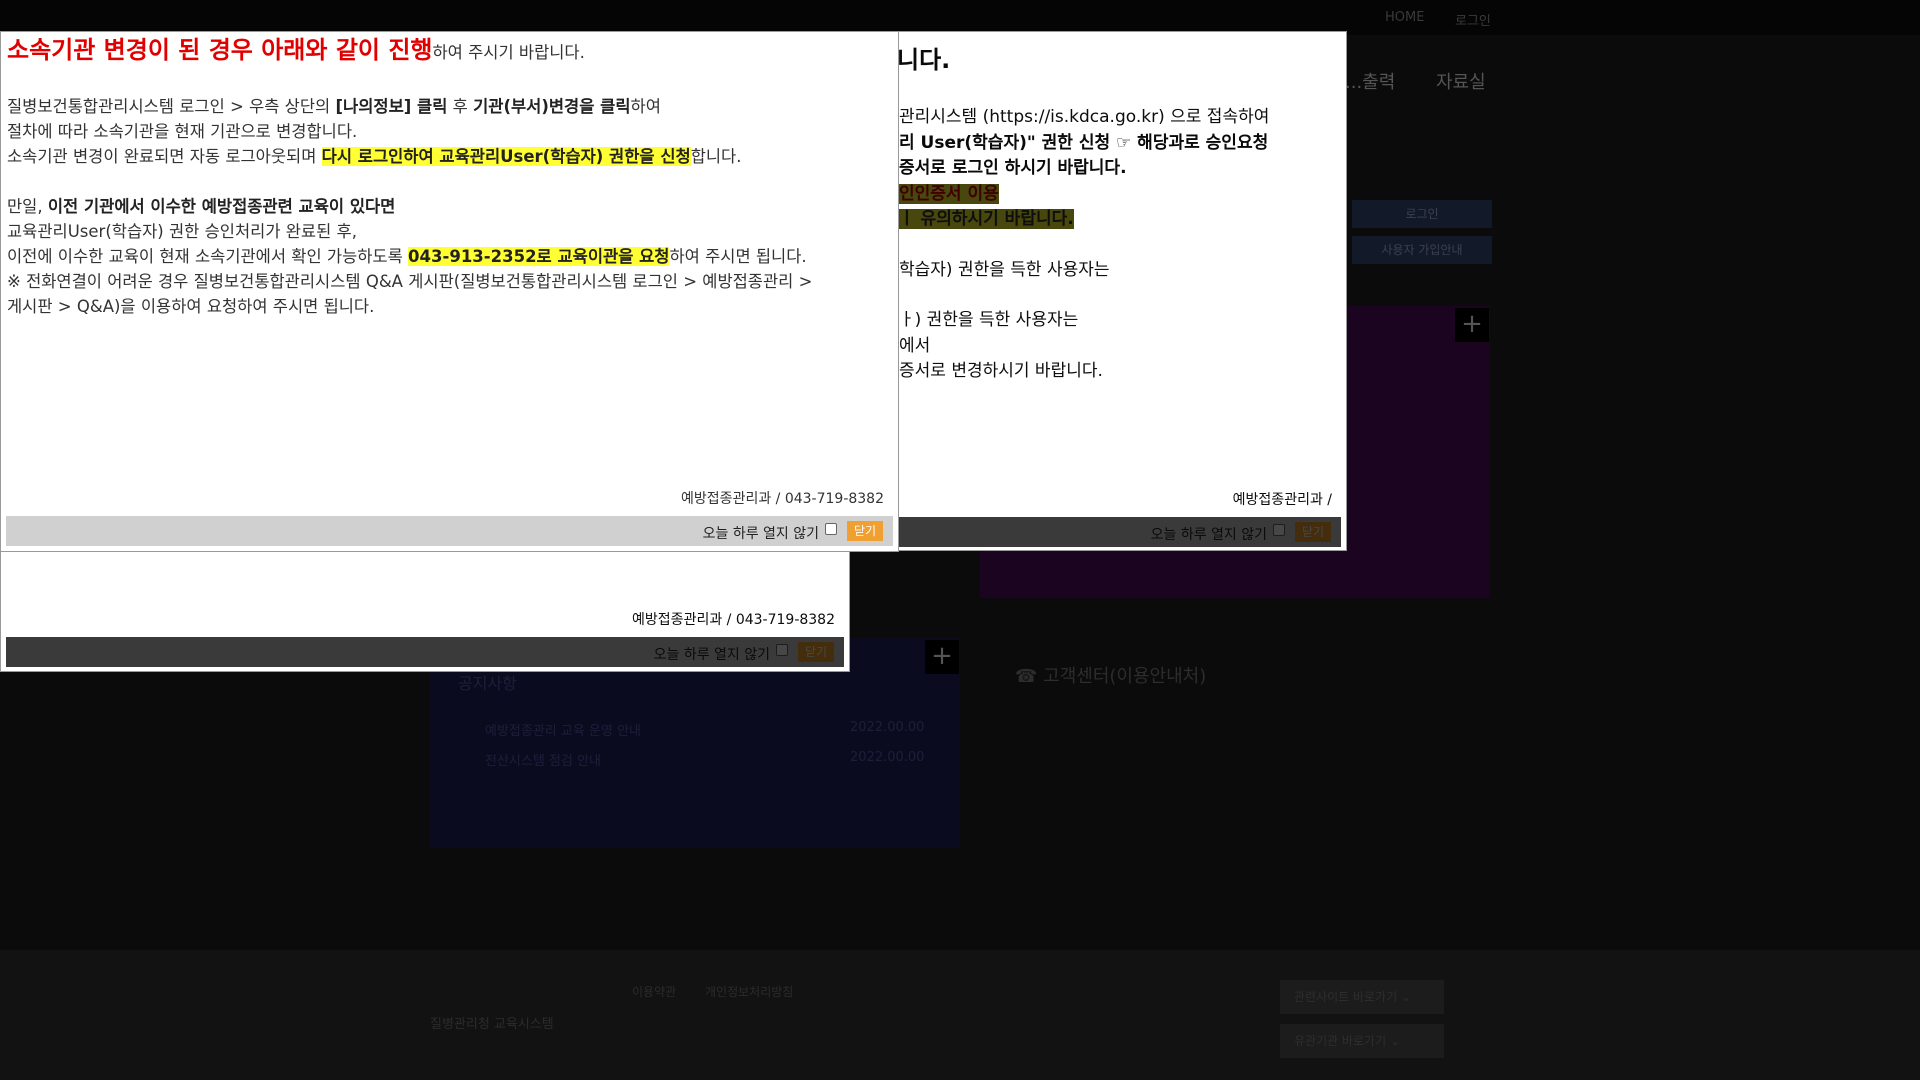 Image resolution: width=1920 pixels, height=1080 pixels. Describe the element at coordinates (1084, 142) in the screenshot. I see `popup-line: 리 User(학습자)" 권한 신청 ☞ 해당과로 승인요청` at that location.